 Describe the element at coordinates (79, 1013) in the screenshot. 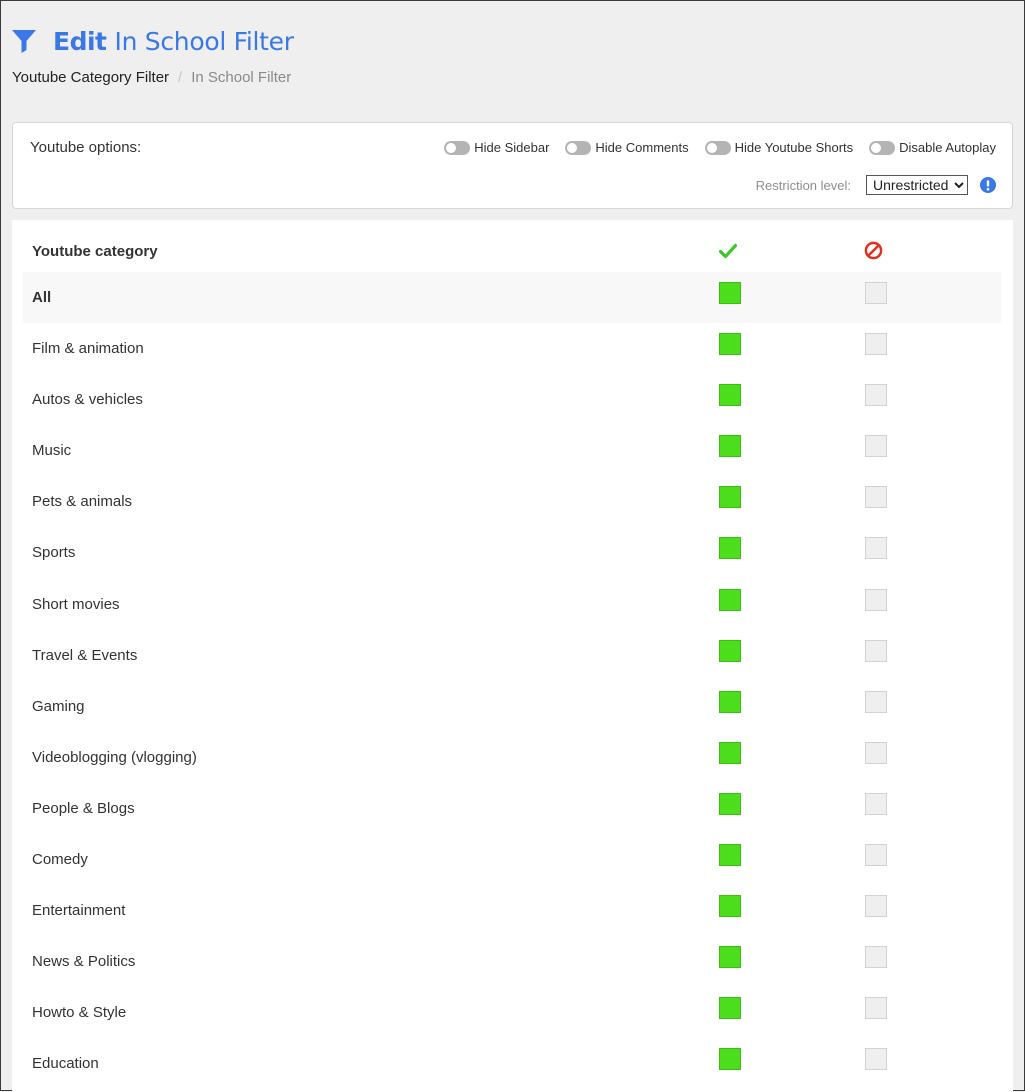

I see `category-label: Howto & Style` at that location.